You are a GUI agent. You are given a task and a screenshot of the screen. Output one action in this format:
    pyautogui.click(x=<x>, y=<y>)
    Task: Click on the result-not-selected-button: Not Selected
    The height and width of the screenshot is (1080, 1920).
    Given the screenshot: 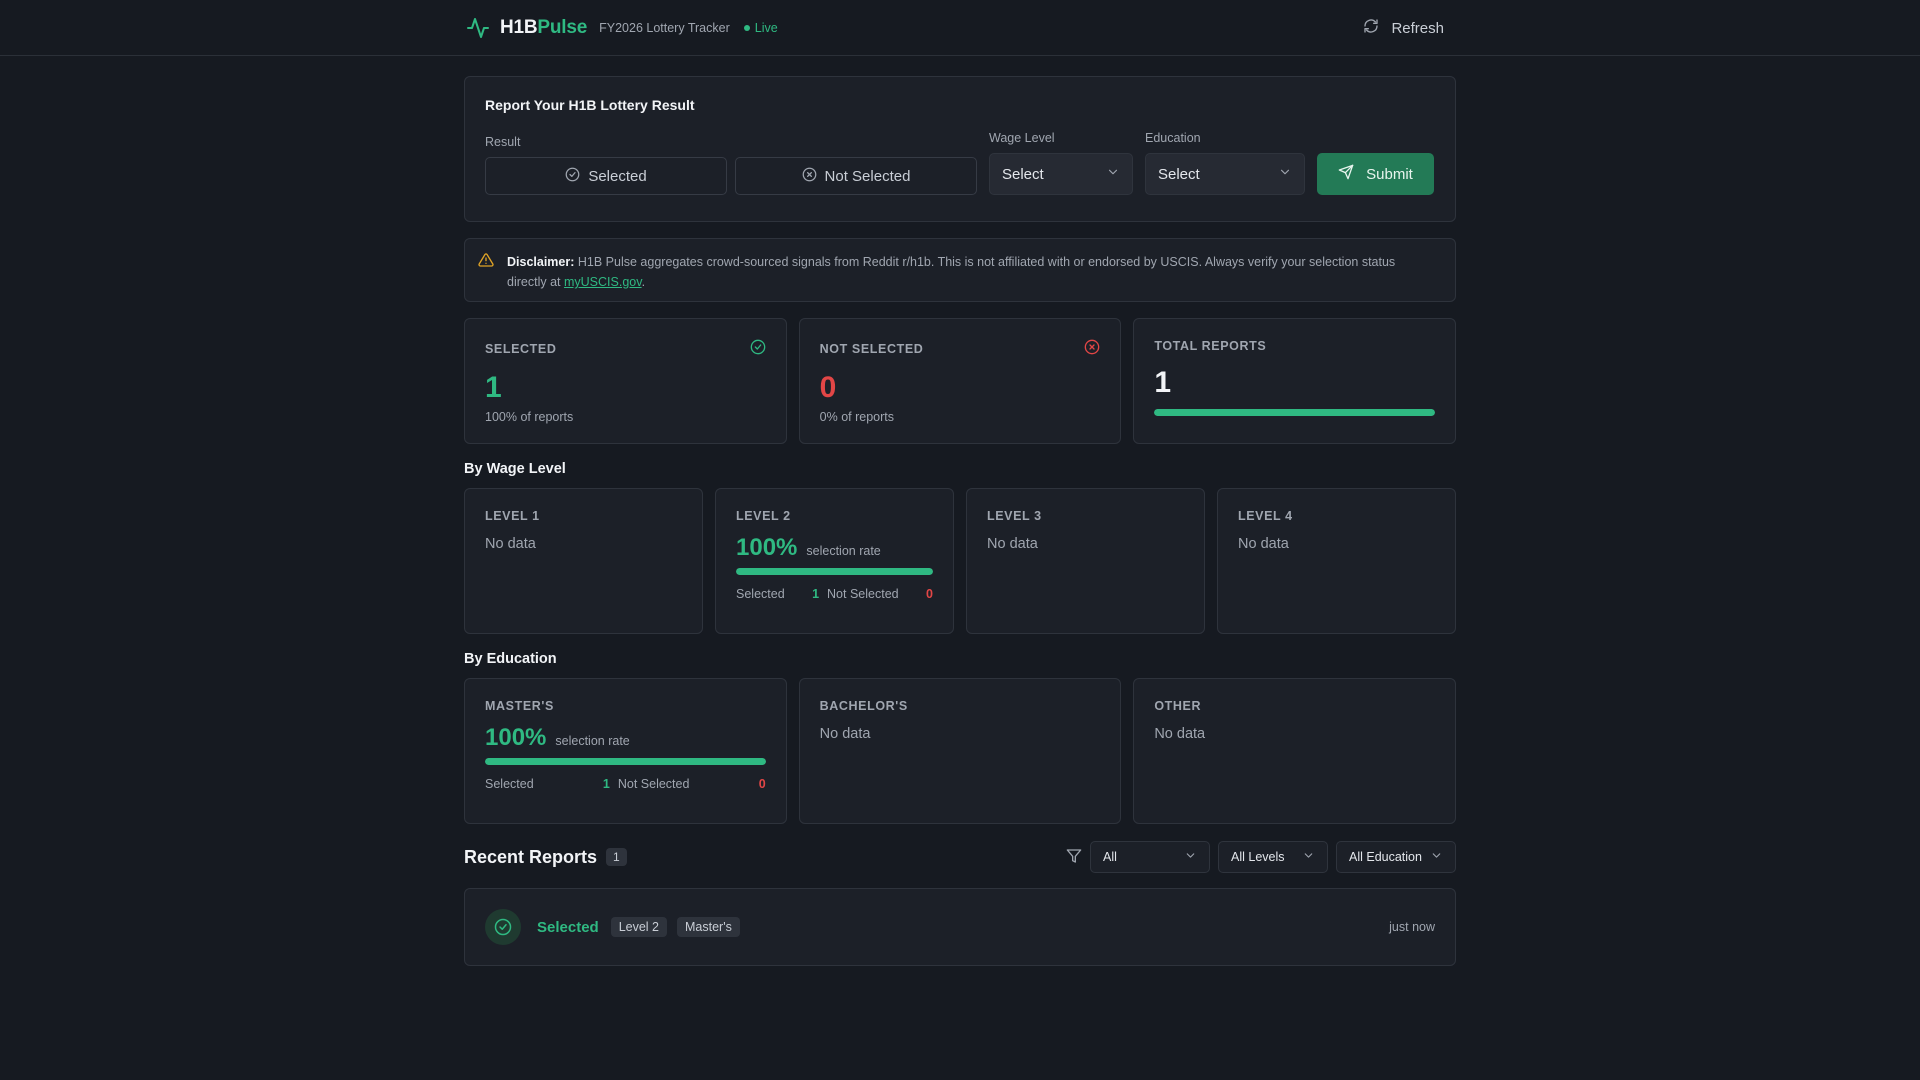 What is the action you would take?
    pyautogui.click(x=856, y=176)
    